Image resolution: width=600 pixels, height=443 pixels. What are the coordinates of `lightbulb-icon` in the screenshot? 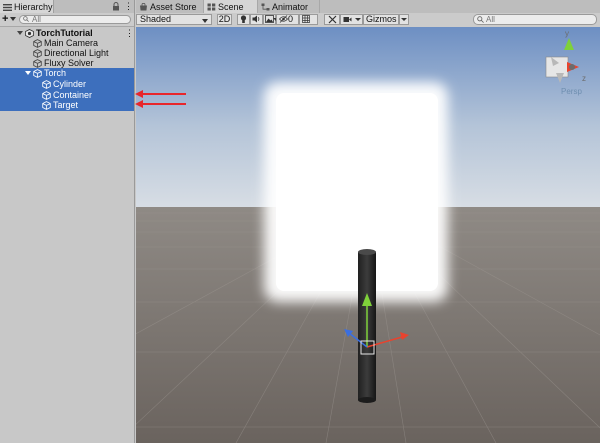 It's located at (243, 19).